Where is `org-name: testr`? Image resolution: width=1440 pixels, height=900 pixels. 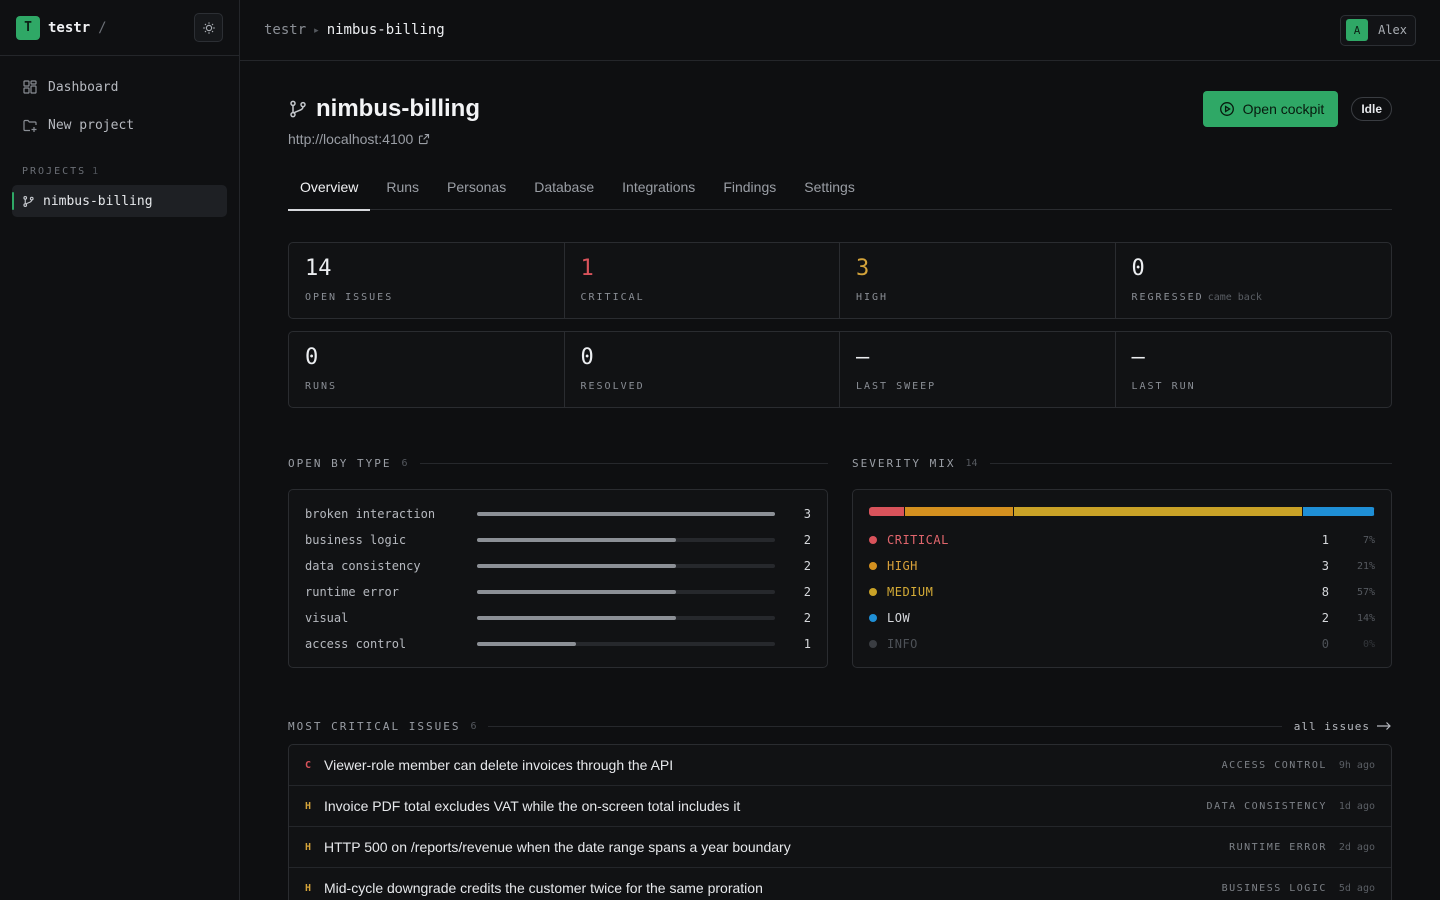 org-name: testr is located at coordinates (69, 28).